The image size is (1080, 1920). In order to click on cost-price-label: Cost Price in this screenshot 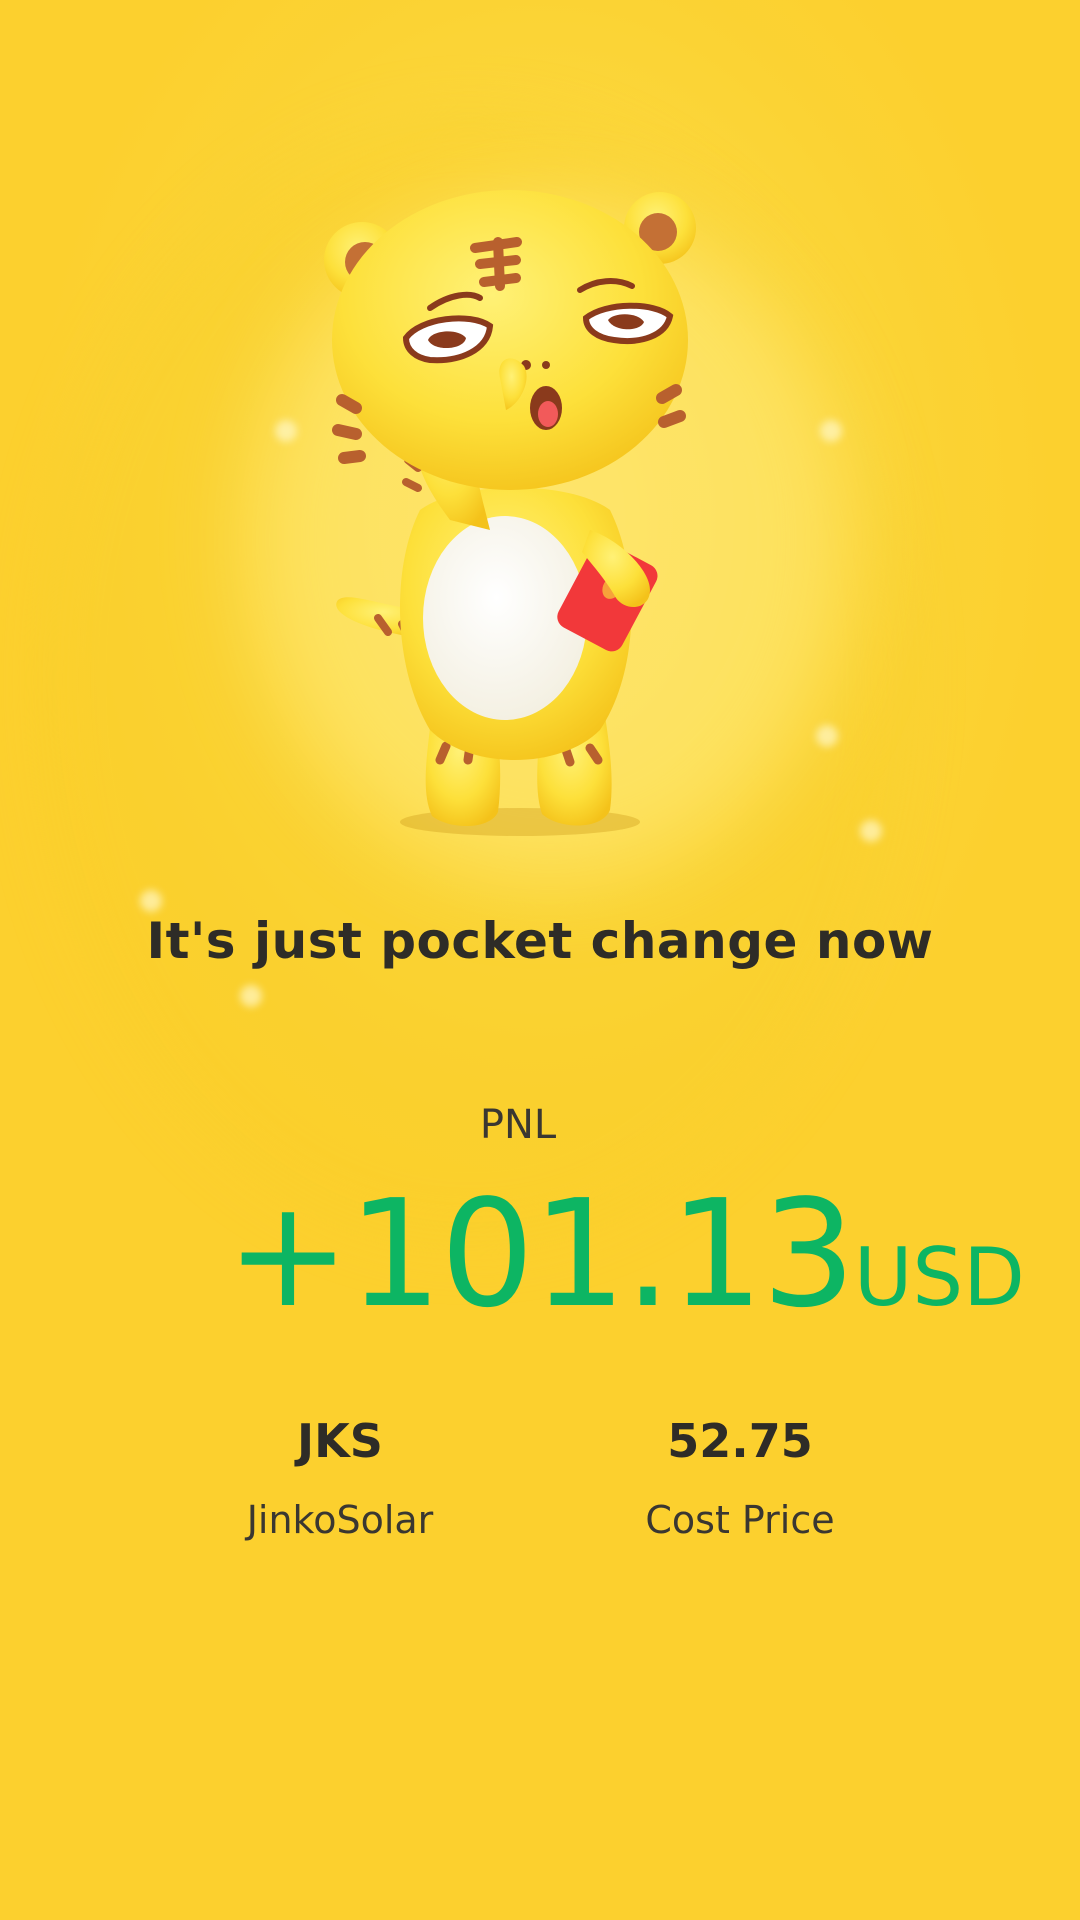, I will do `click(740, 1520)`.